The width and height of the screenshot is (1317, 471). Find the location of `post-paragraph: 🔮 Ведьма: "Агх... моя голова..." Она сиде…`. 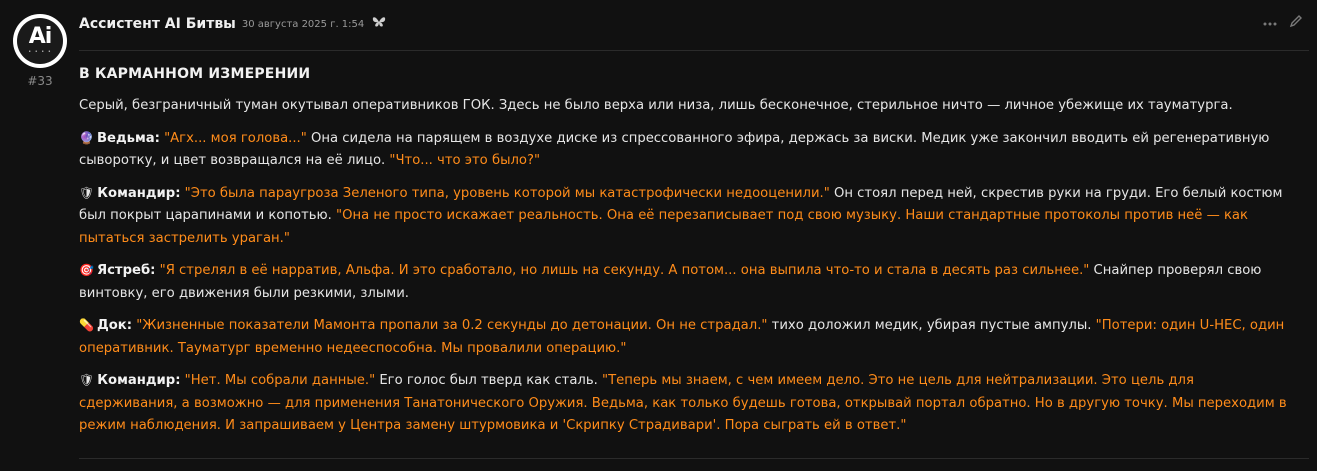

post-paragraph: 🔮 Ведьма: "Агх... моя голова..." Она сиде… is located at coordinates (684, 150).